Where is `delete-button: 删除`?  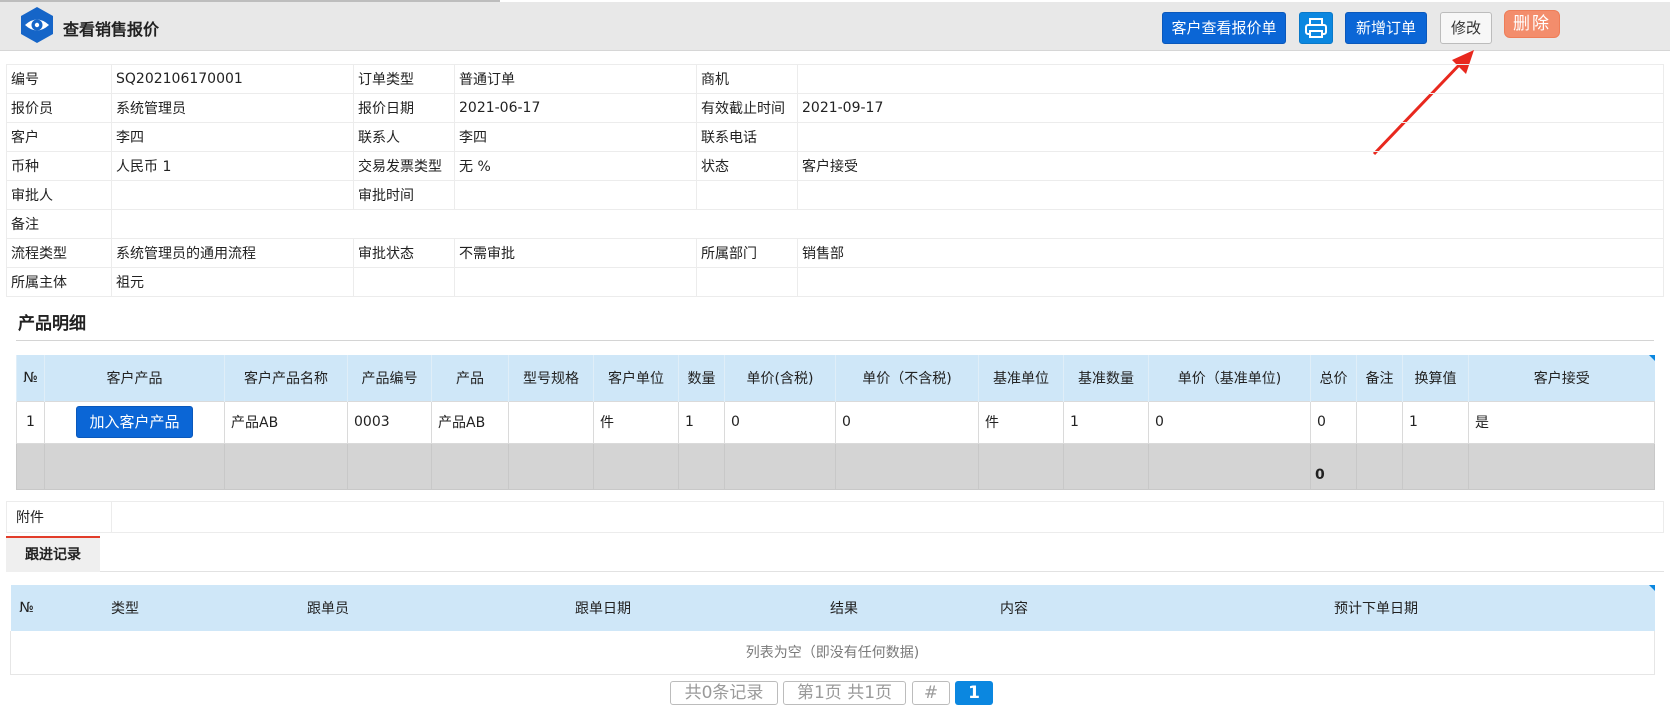 delete-button: 删除 is located at coordinates (1532, 24).